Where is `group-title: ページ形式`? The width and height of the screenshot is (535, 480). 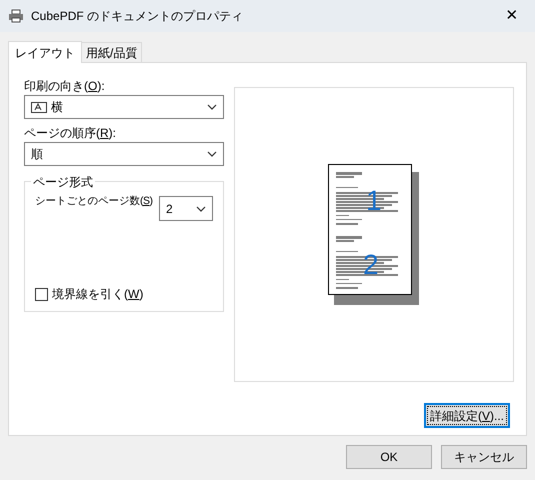 group-title: ページ形式 is located at coordinates (63, 182).